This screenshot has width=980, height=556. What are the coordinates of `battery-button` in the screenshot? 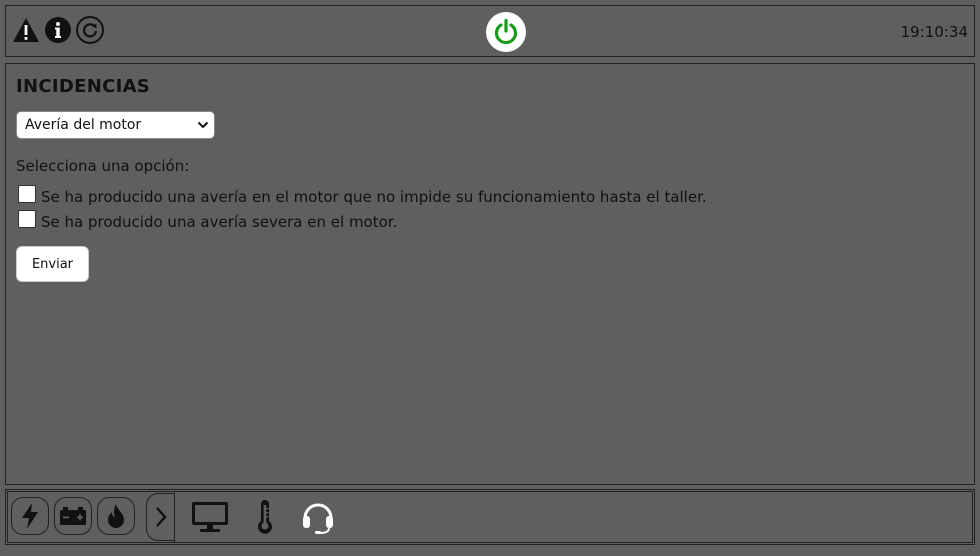 It's located at (73, 516).